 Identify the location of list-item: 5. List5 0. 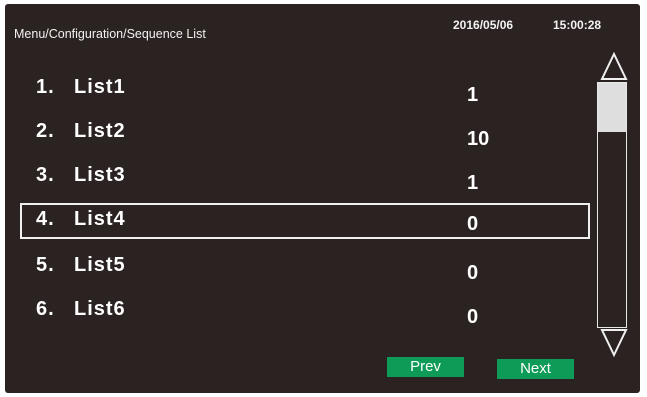
(300, 266).